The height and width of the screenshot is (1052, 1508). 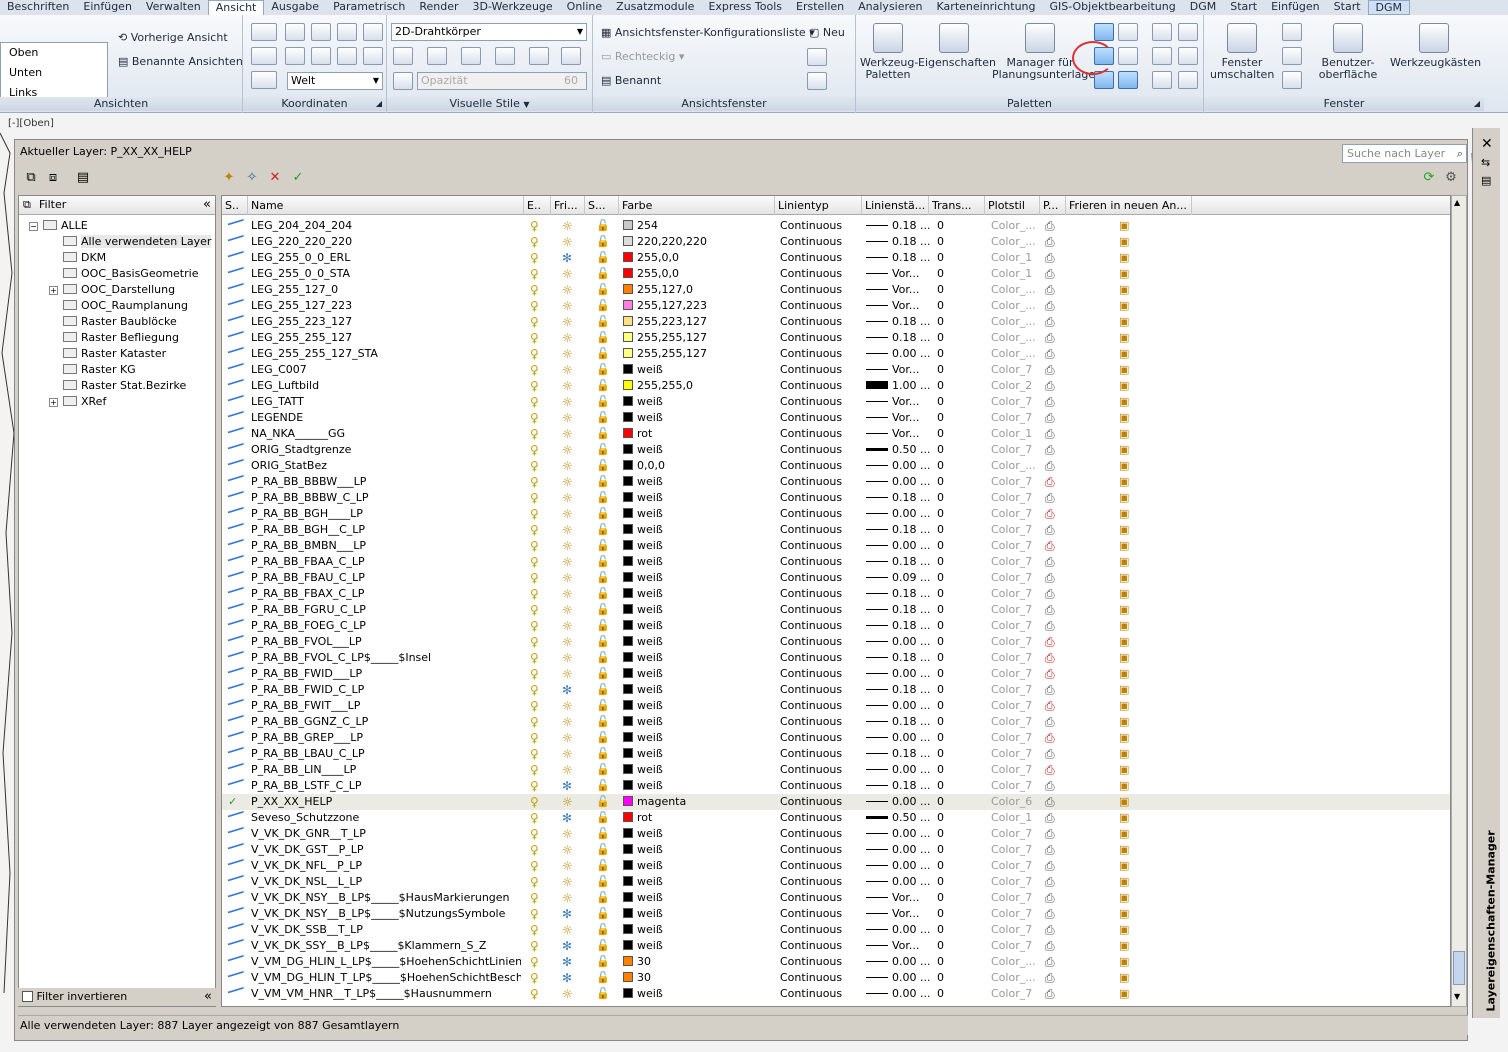 What do you see at coordinates (386, 722) in the screenshot?
I see `layer-name: P_RA_BB_GGNZ_C_LP` at bounding box center [386, 722].